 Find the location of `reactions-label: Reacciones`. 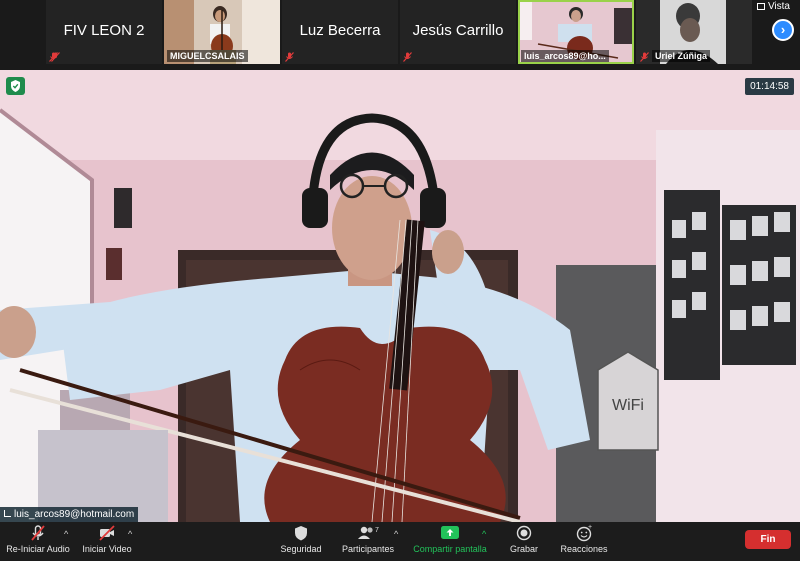

reactions-label: Reacciones is located at coordinates (584, 549).